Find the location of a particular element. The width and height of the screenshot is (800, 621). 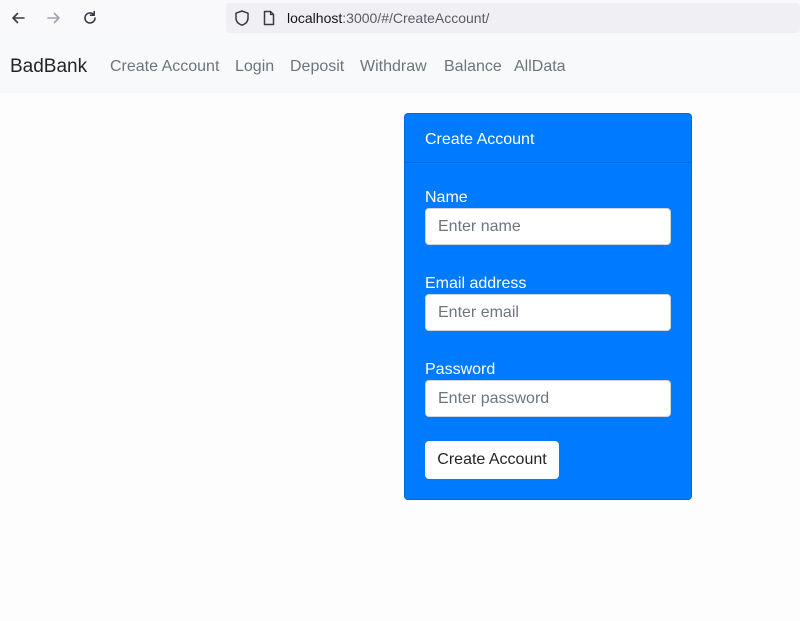

url-text: localhost:3000/#/CreateAccount/ is located at coordinates (388, 18).